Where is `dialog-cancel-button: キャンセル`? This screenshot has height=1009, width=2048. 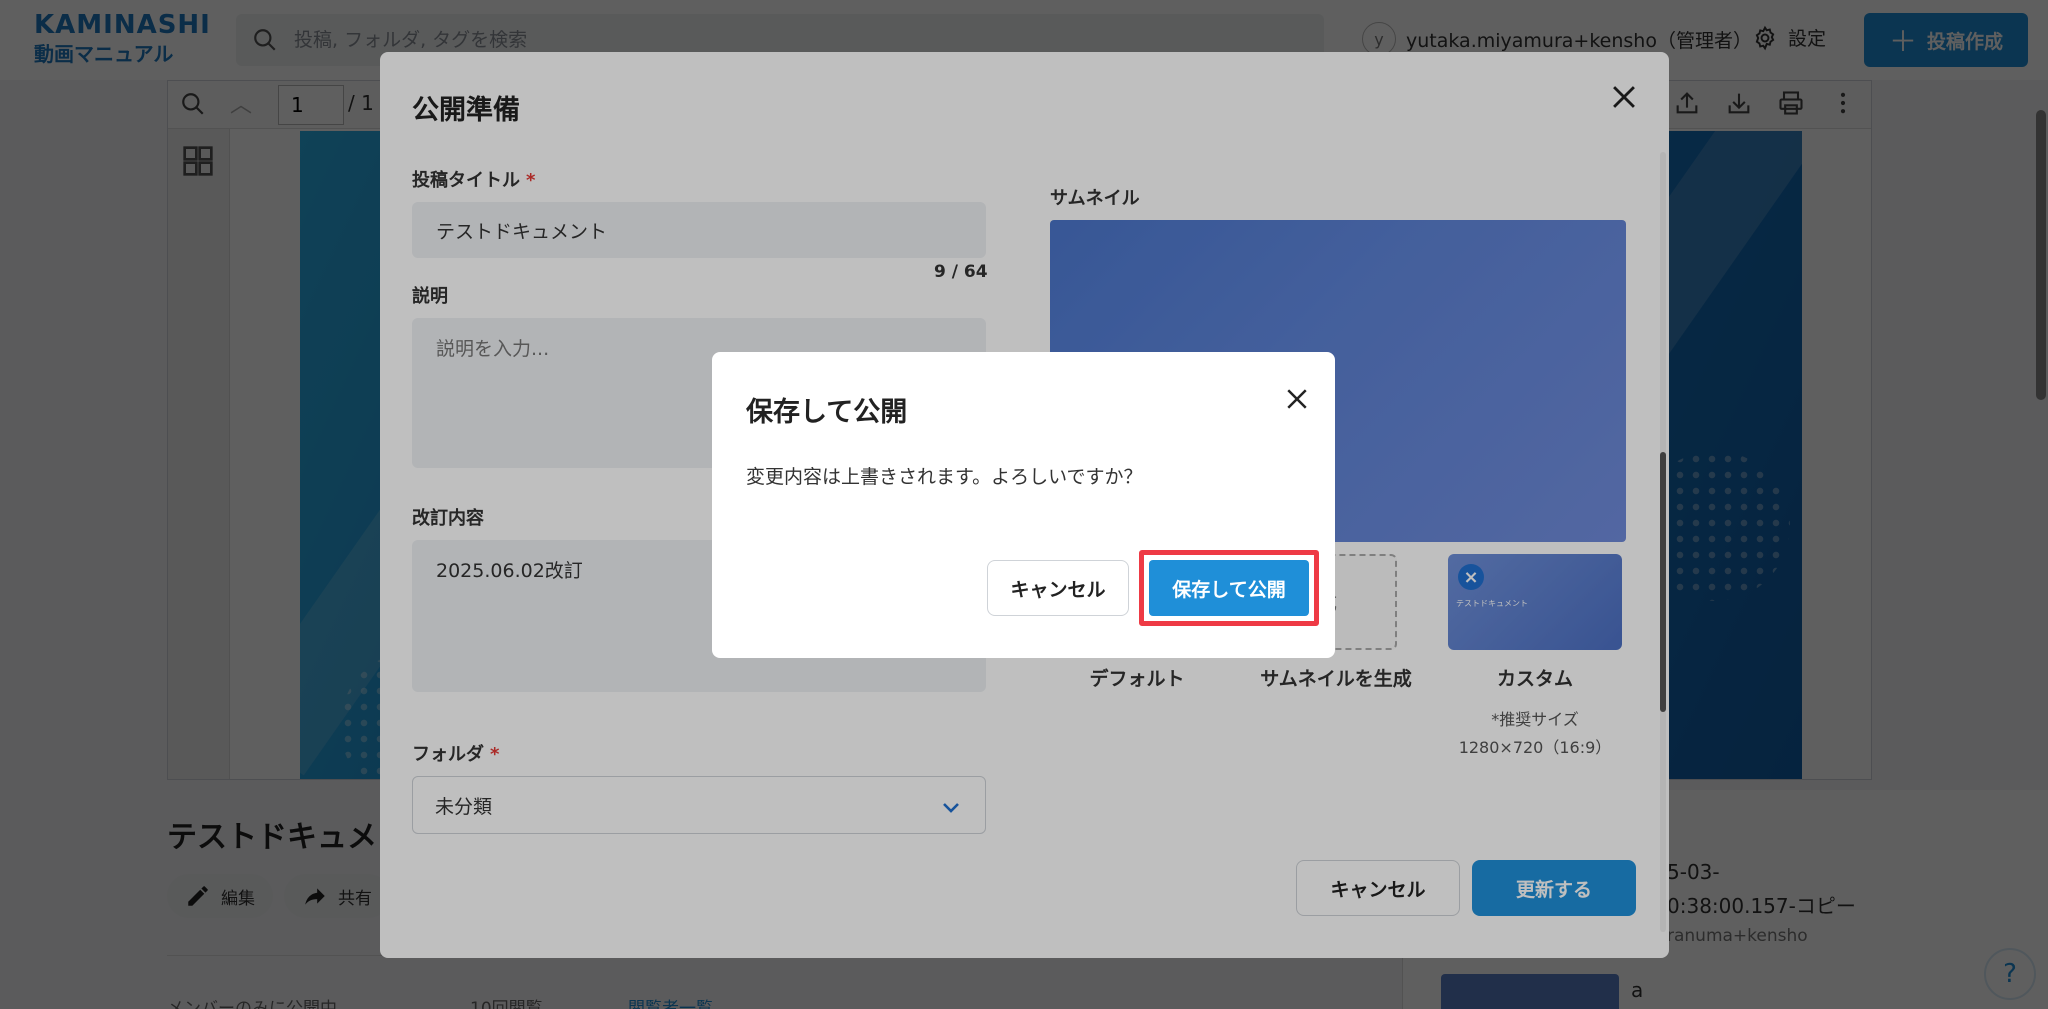
dialog-cancel-button: キャンセル is located at coordinates (1058, 588).